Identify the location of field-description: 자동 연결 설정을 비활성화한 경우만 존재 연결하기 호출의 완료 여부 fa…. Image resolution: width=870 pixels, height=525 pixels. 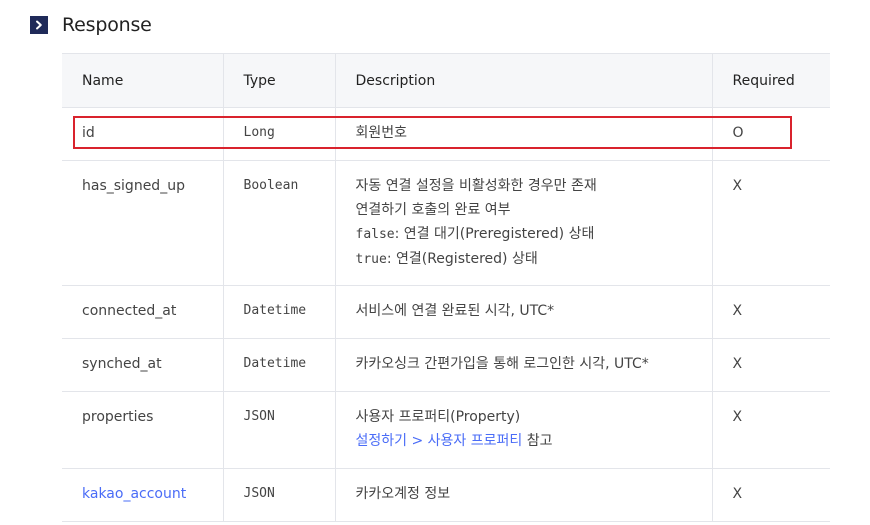
(524, 223).